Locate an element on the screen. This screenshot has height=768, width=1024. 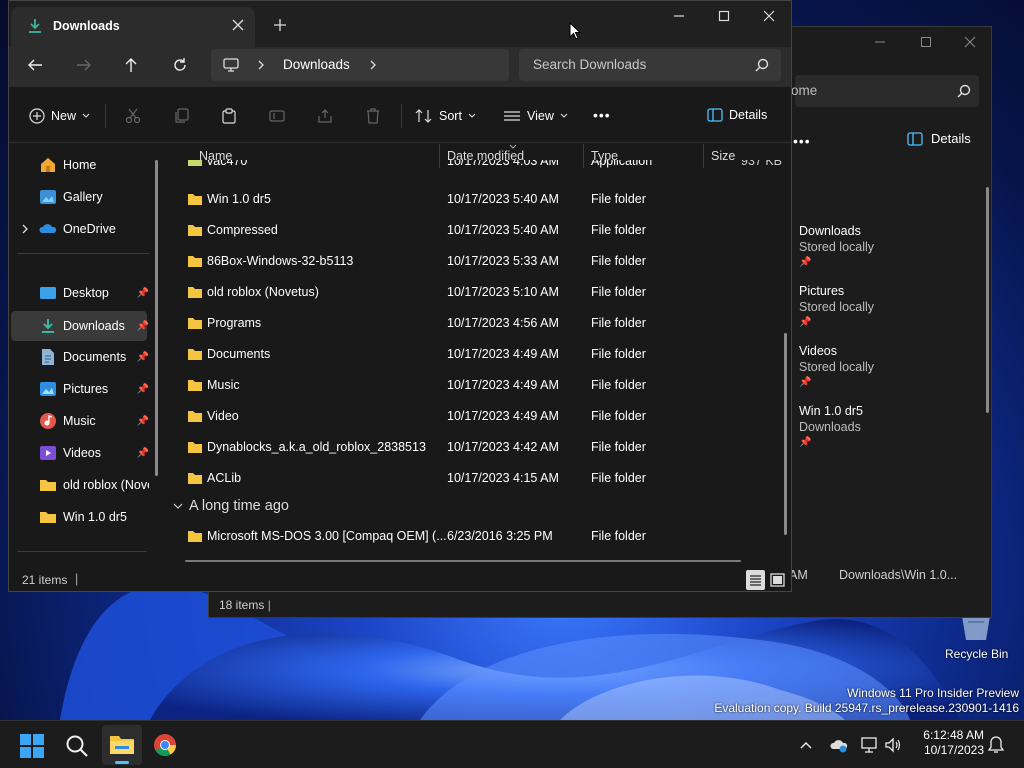
back-search-box: ome is located at coordinates (885, 91).